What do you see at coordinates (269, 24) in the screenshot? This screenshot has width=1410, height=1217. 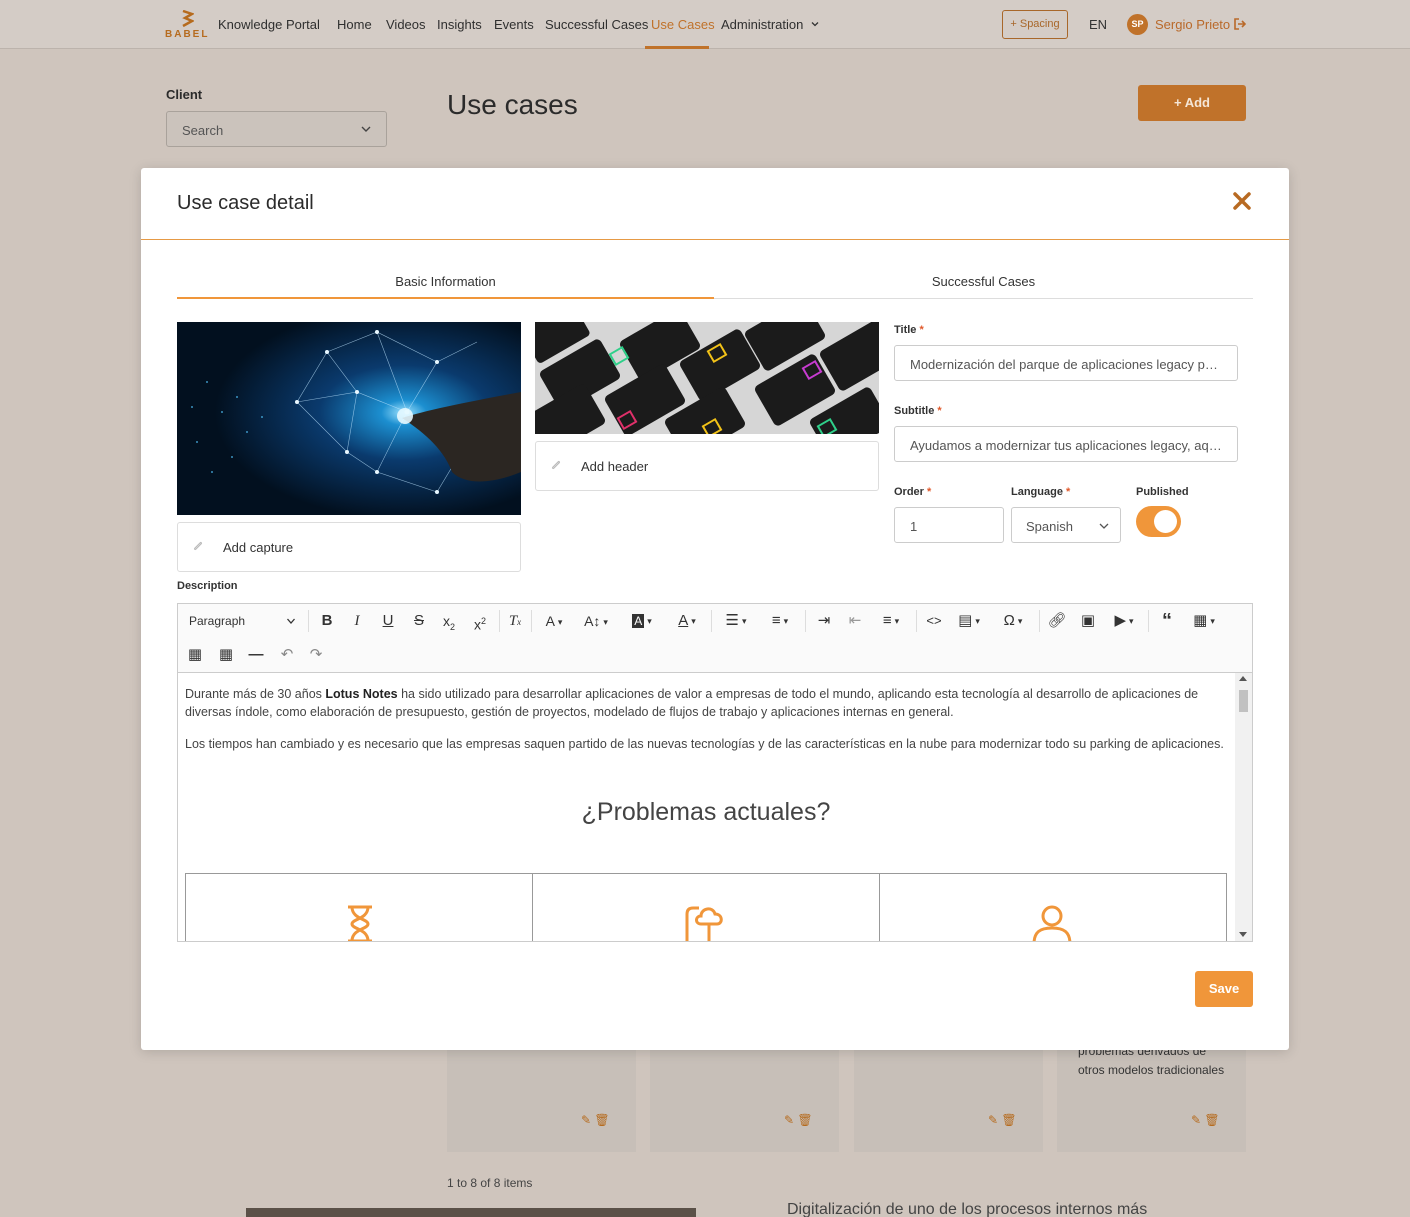 I see `portal-name: Knowledge Portal` at bounding box center [269, 24].